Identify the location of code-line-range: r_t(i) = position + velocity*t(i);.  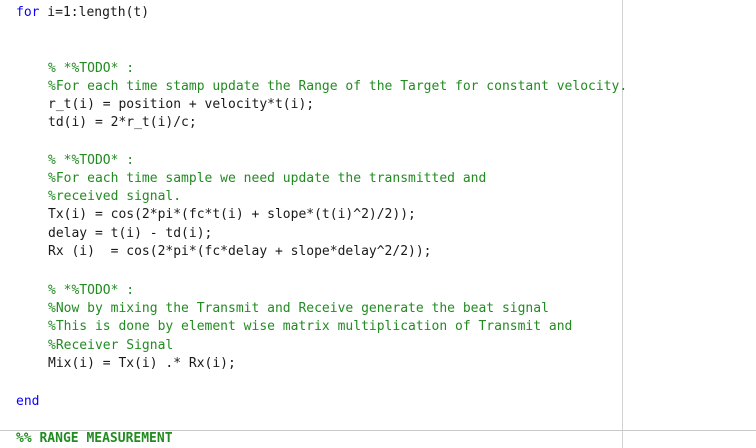
(181, 104).